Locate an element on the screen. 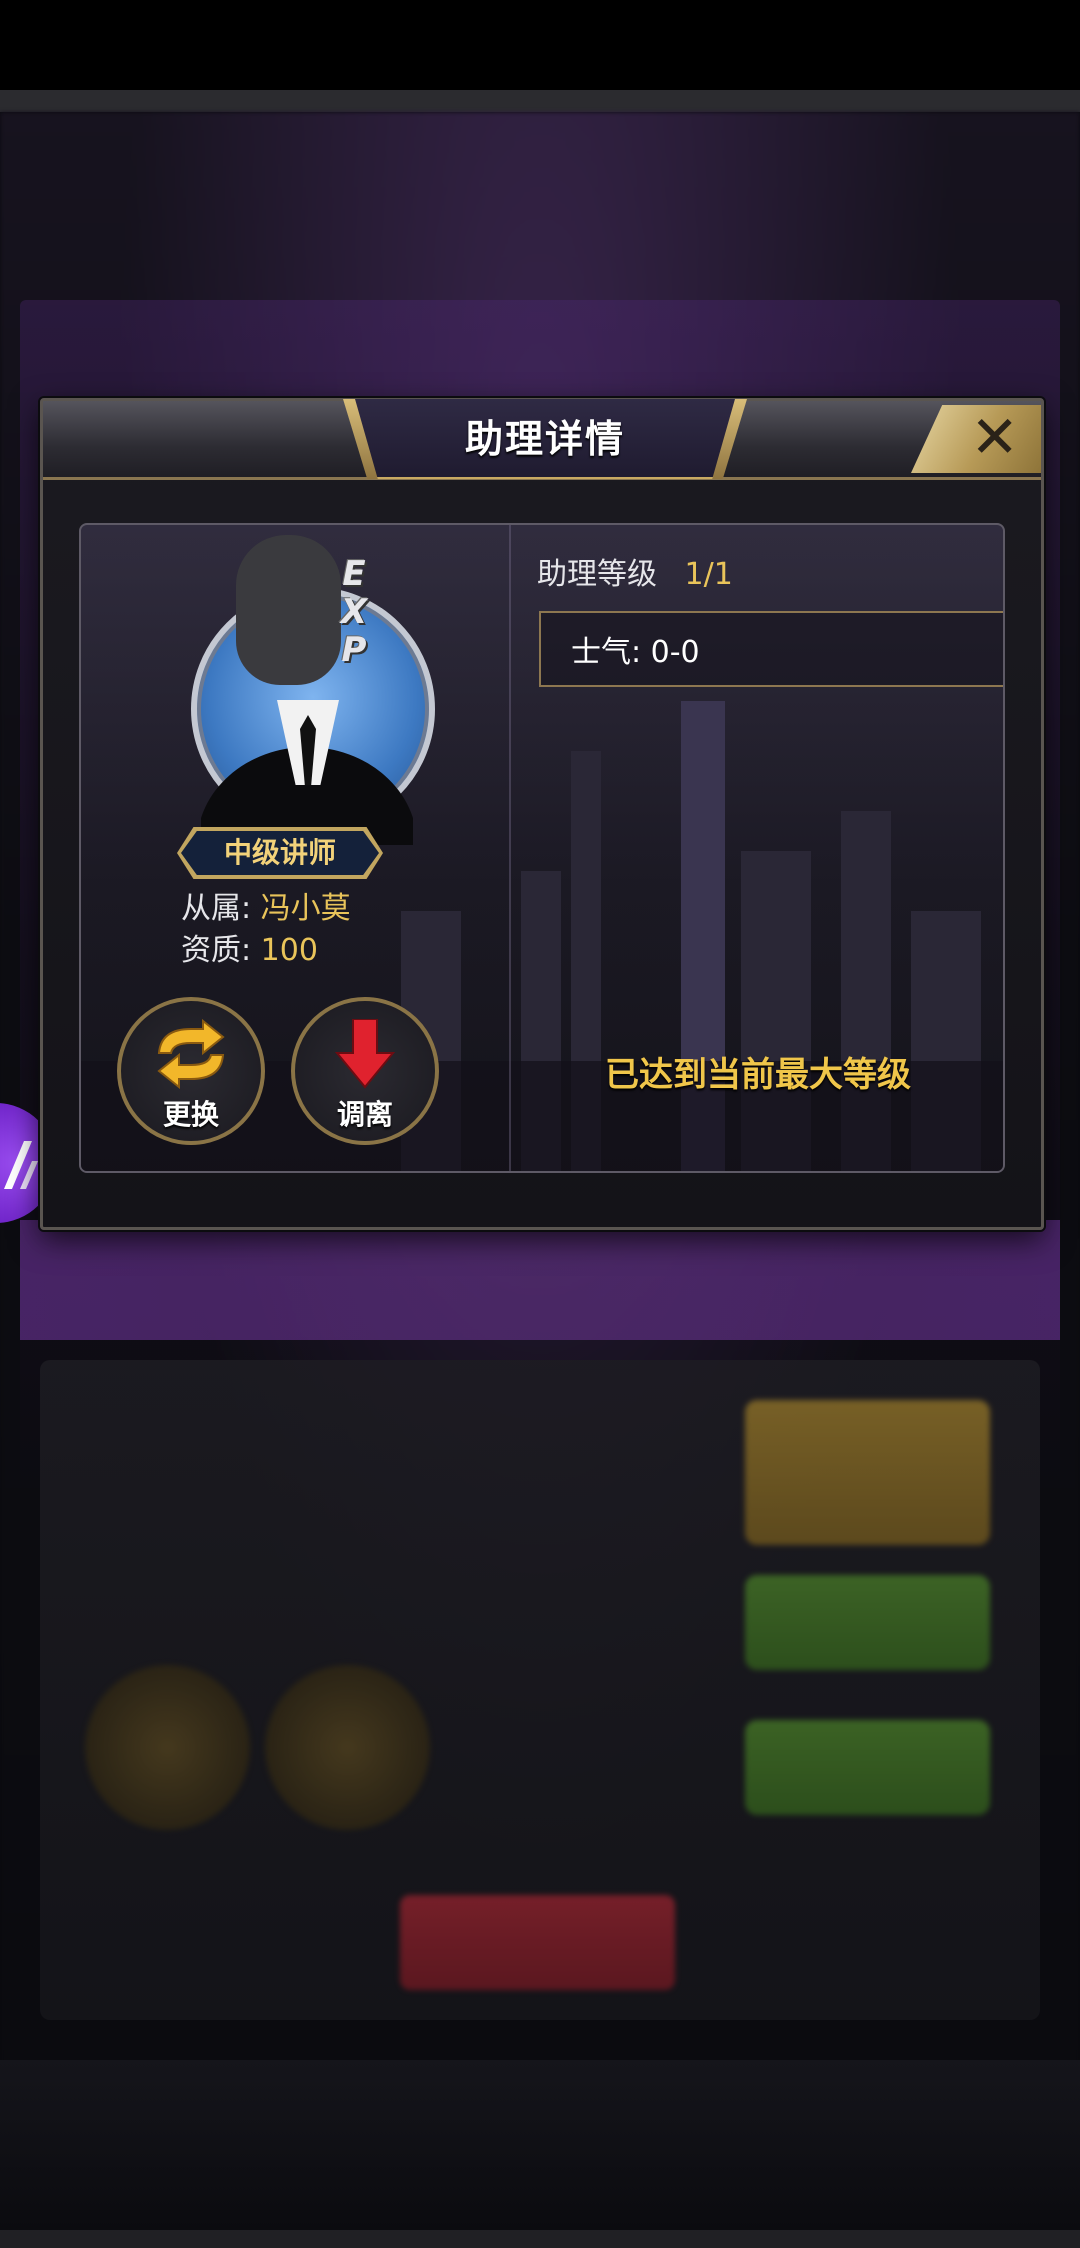 The width and height of the screenshot is (1080, 2248). dialog-title: 助理详情 is located at coordinates (544, 439).